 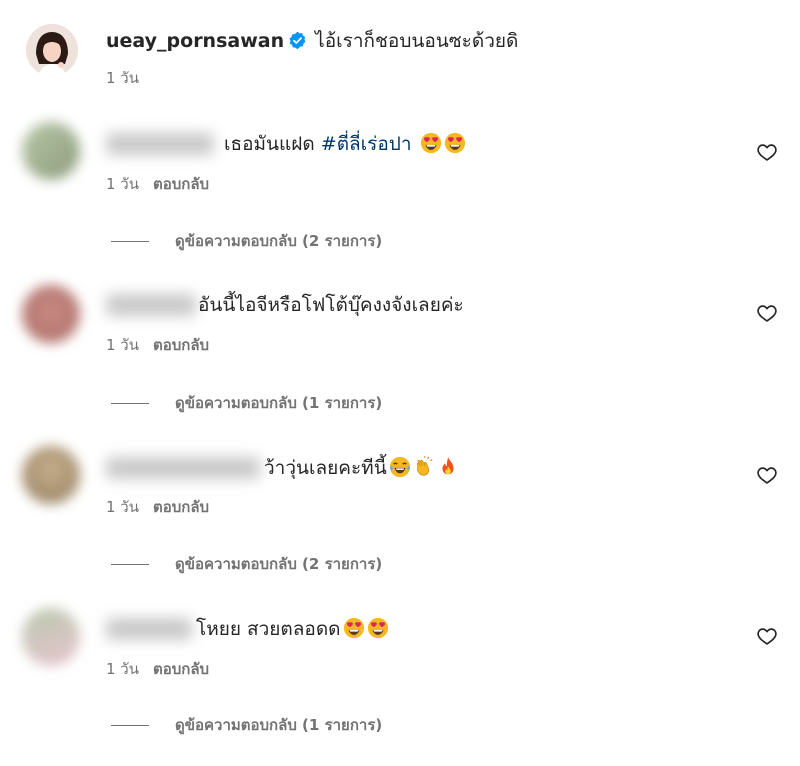 What do you see at coordinates (361, 468) in the screenshot?
I see `comment-text: ว้าวุ่นเลยคะทีนี้` at bounding box center [361, 468].